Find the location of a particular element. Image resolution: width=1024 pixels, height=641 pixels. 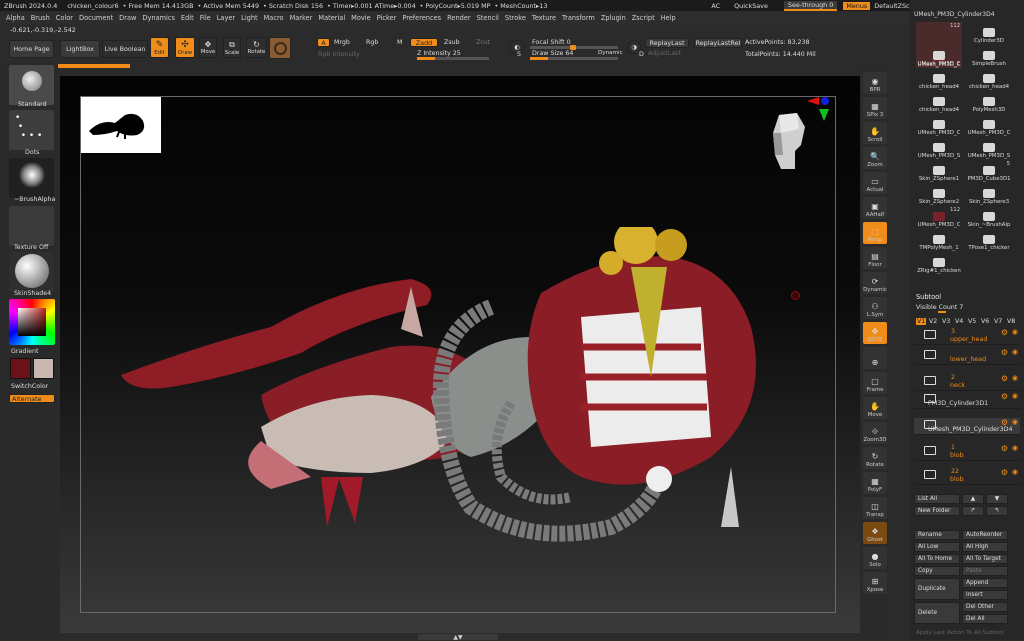

draw-size-track is located at coordinates (574, 58).